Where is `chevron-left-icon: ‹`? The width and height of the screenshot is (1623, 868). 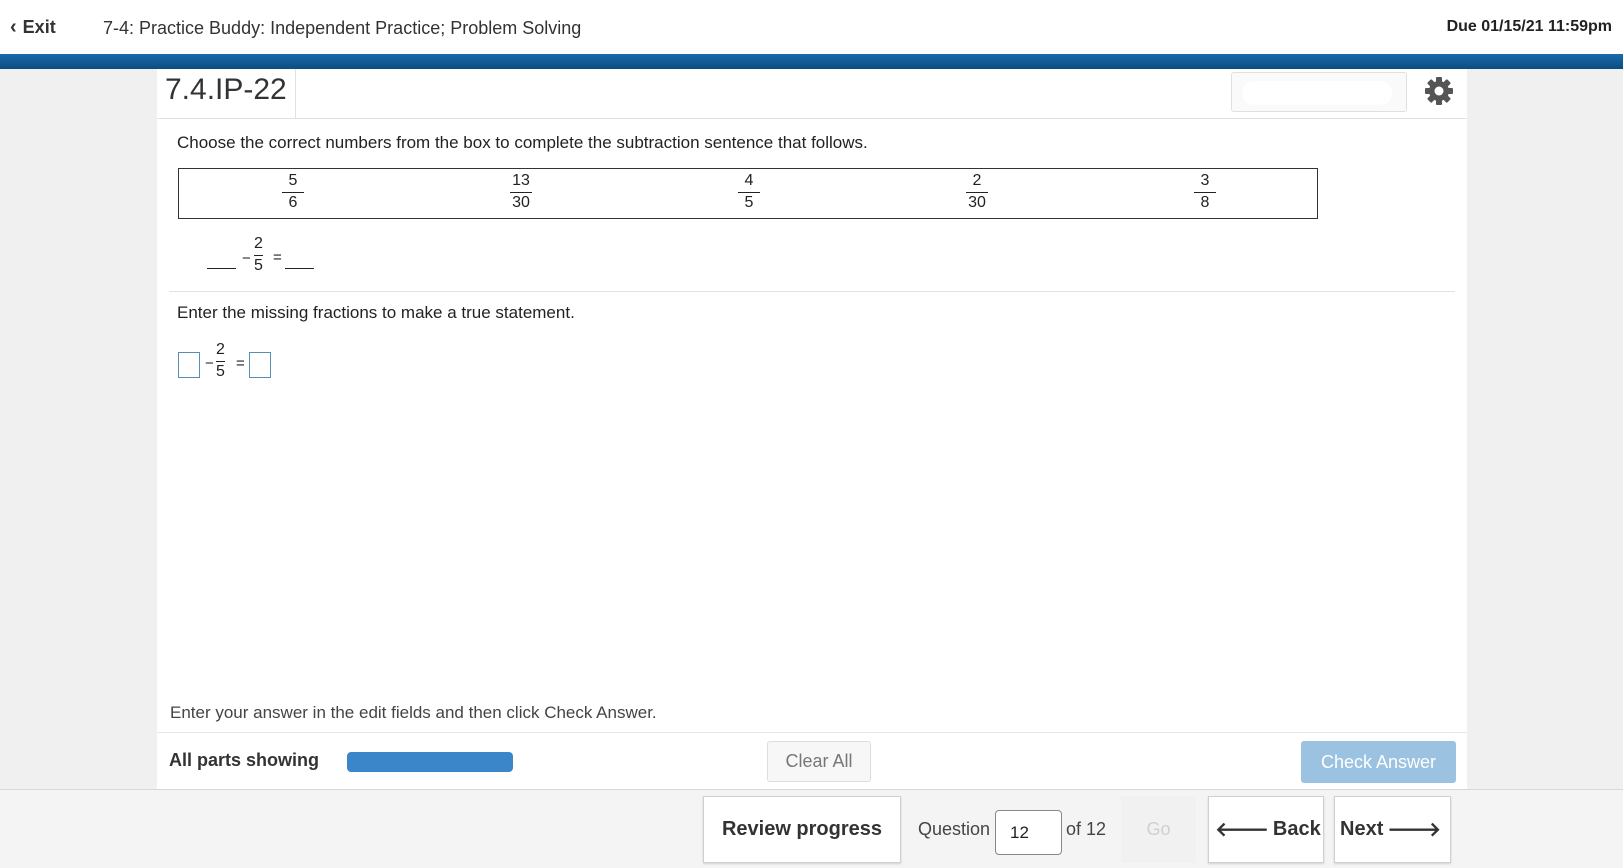
chevron-left-icon: ‹ is located at coordinates (13, 27).